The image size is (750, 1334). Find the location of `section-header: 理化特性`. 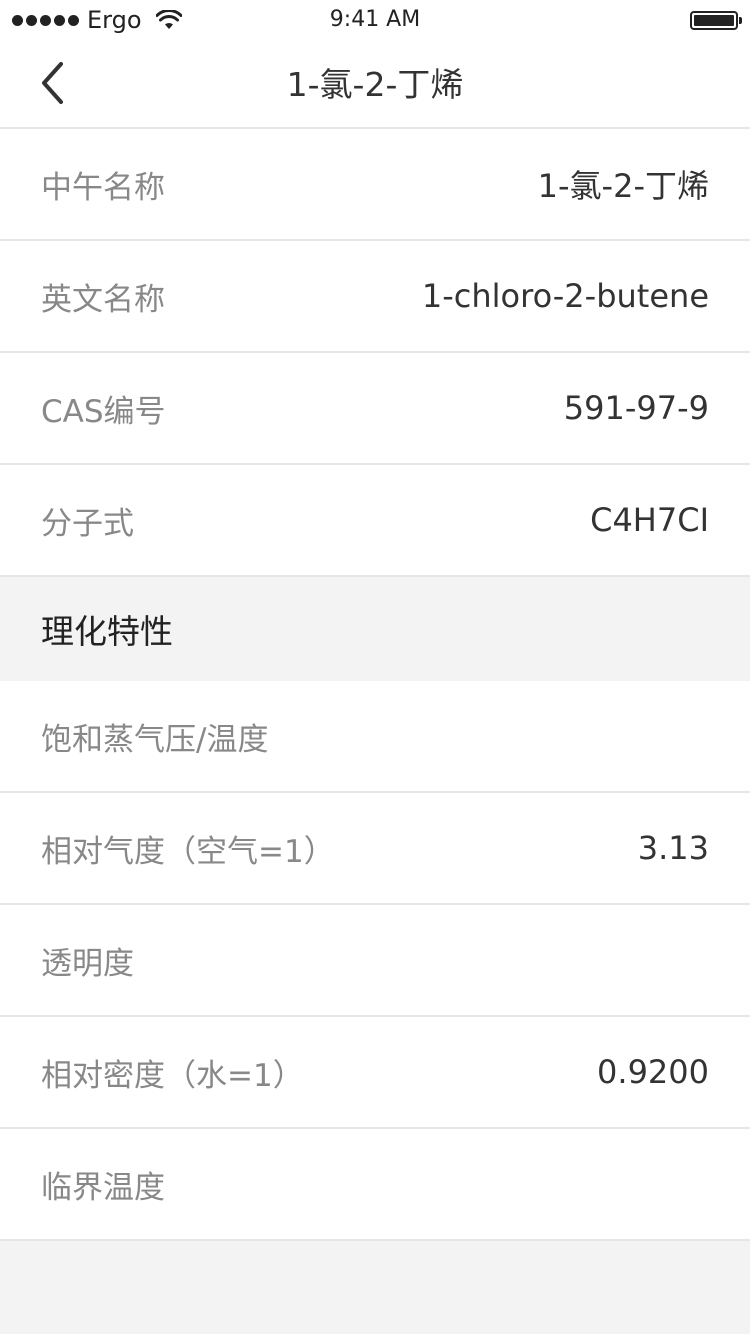

section-header: 理化特性 is located at coordinates (375, 629).